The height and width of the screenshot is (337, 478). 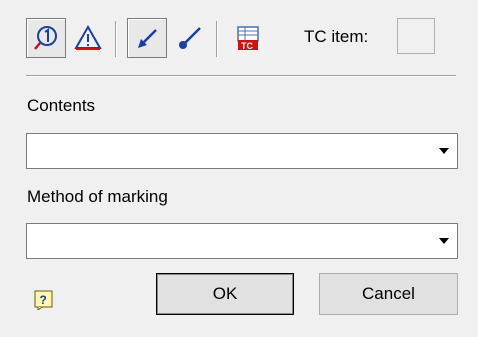 I want to click on contents-dropdown-button, so click(x=444, y=151).